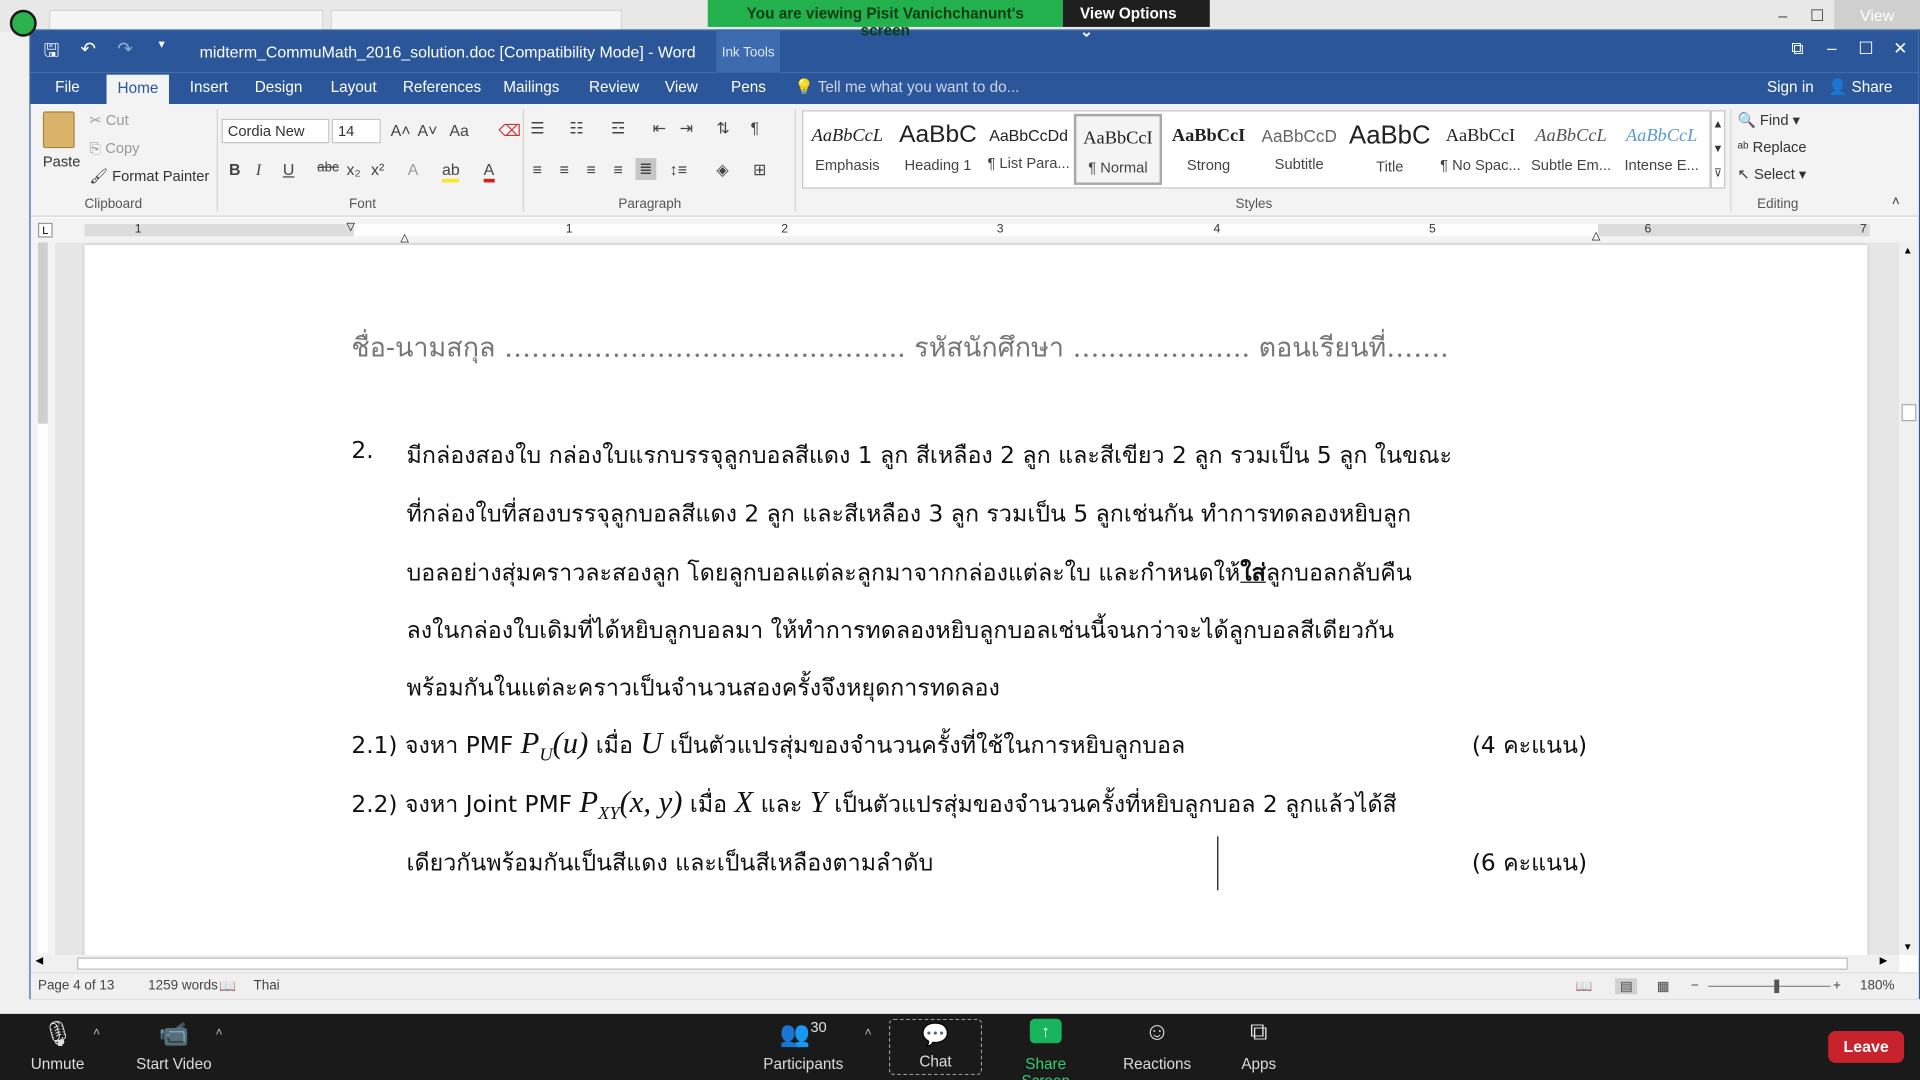 This screenshot has height=1080, width=1920. I want to click on replace-button: ᵃᵇ Replace, so click(1772, 146).